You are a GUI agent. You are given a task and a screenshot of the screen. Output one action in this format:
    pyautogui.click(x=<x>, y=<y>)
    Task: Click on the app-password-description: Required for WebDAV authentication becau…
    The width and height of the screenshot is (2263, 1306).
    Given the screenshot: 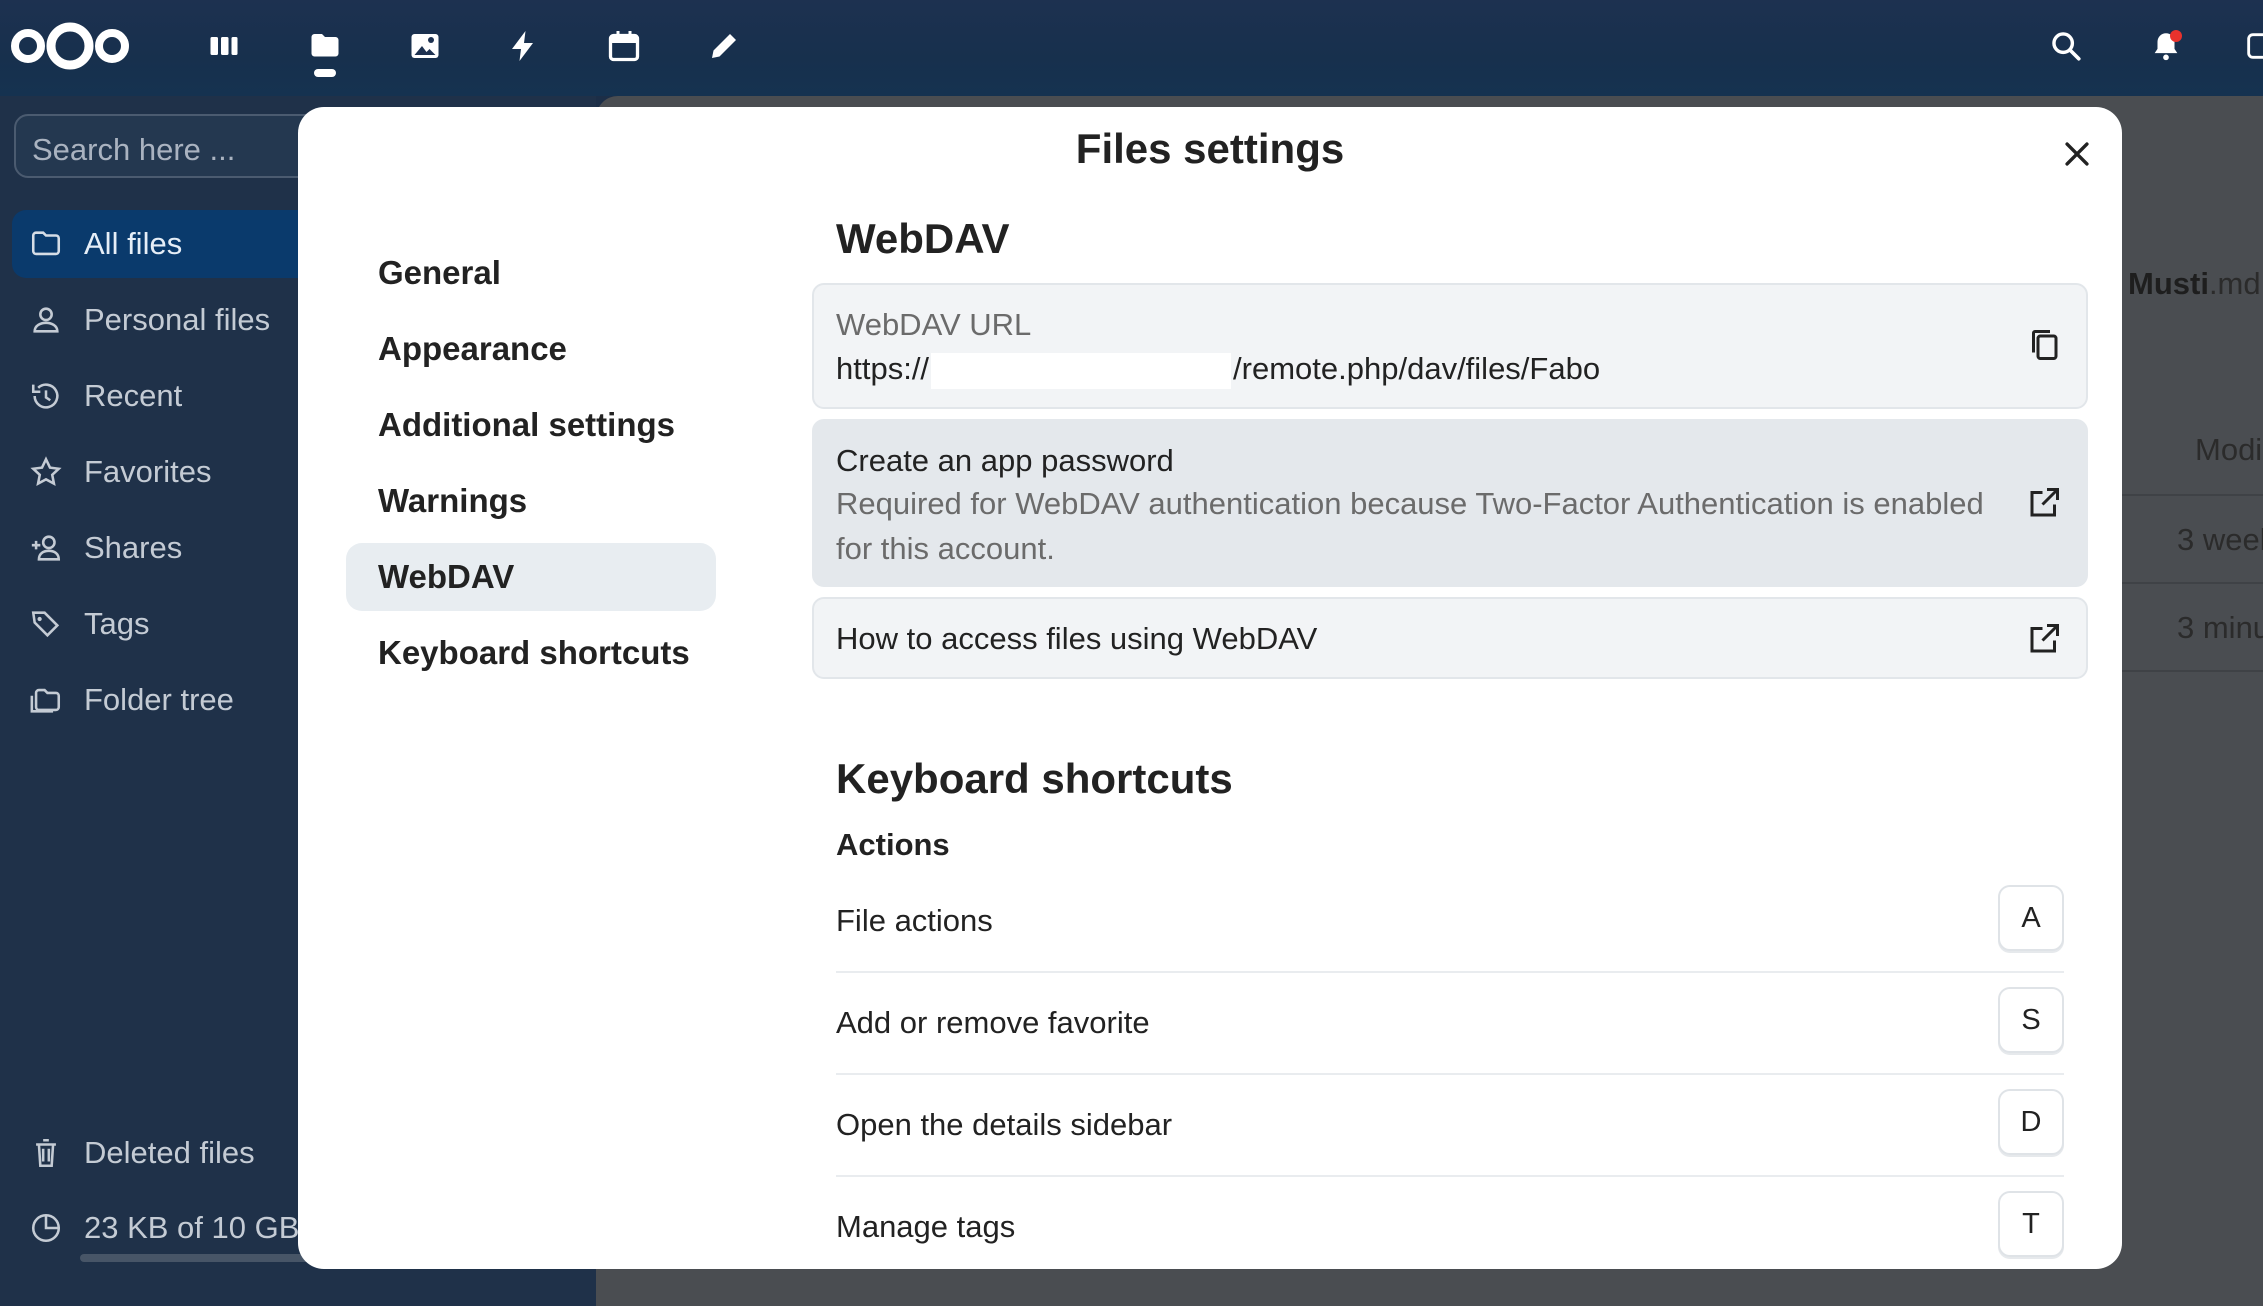 What is the action you would take?
    pyautogui.click(x=1410, y=526)
    